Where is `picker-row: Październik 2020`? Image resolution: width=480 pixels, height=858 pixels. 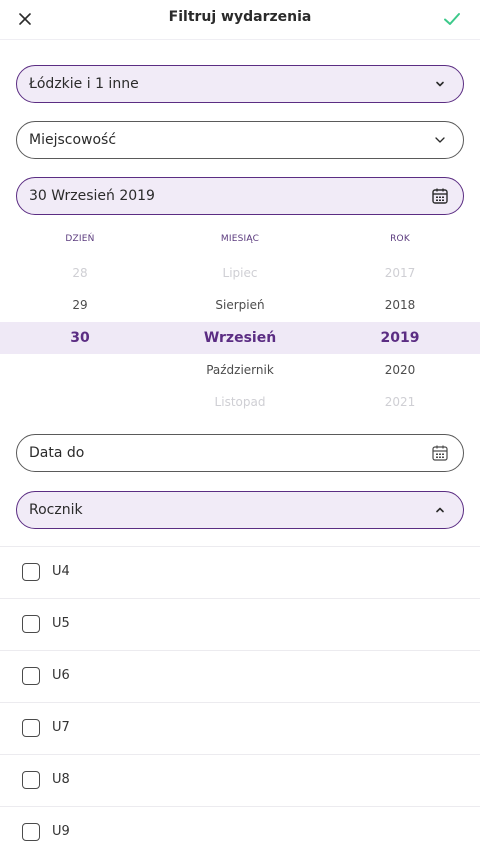 picker-row: Październik 2020 is located at coordinates (240, 370).